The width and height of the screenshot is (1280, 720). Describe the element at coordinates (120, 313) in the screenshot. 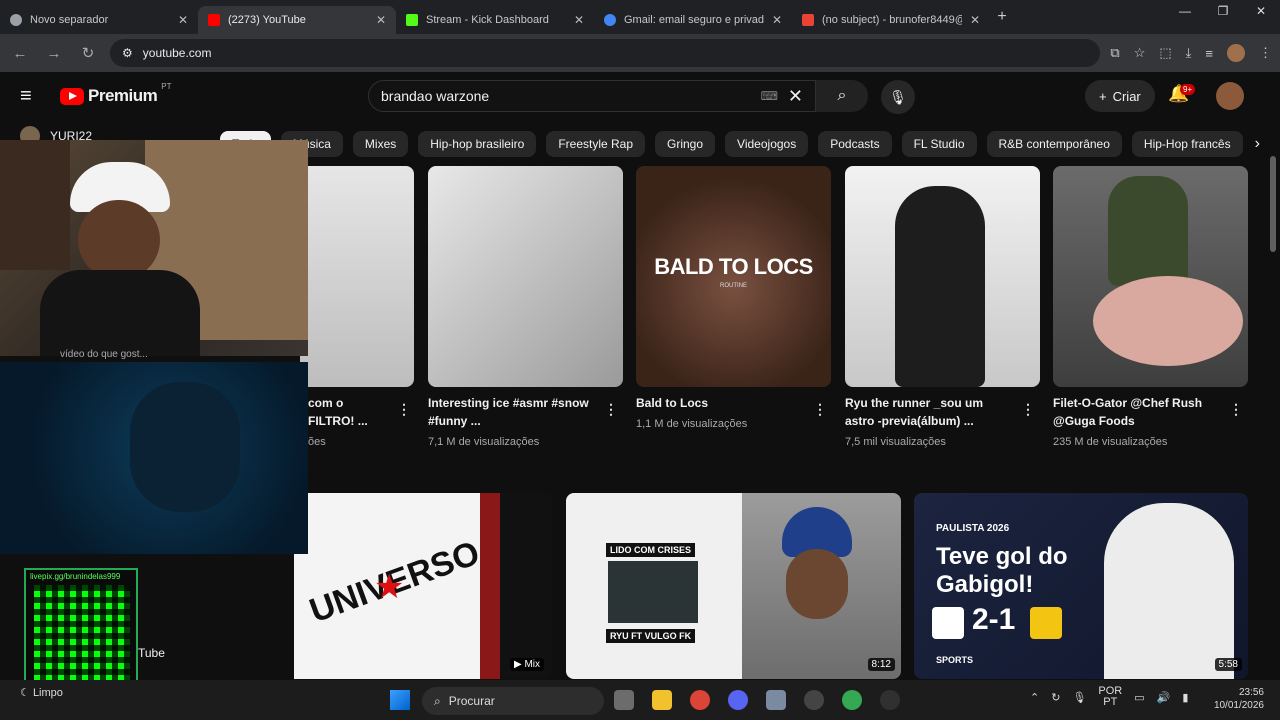

I see `hoodie-shape` at that location.